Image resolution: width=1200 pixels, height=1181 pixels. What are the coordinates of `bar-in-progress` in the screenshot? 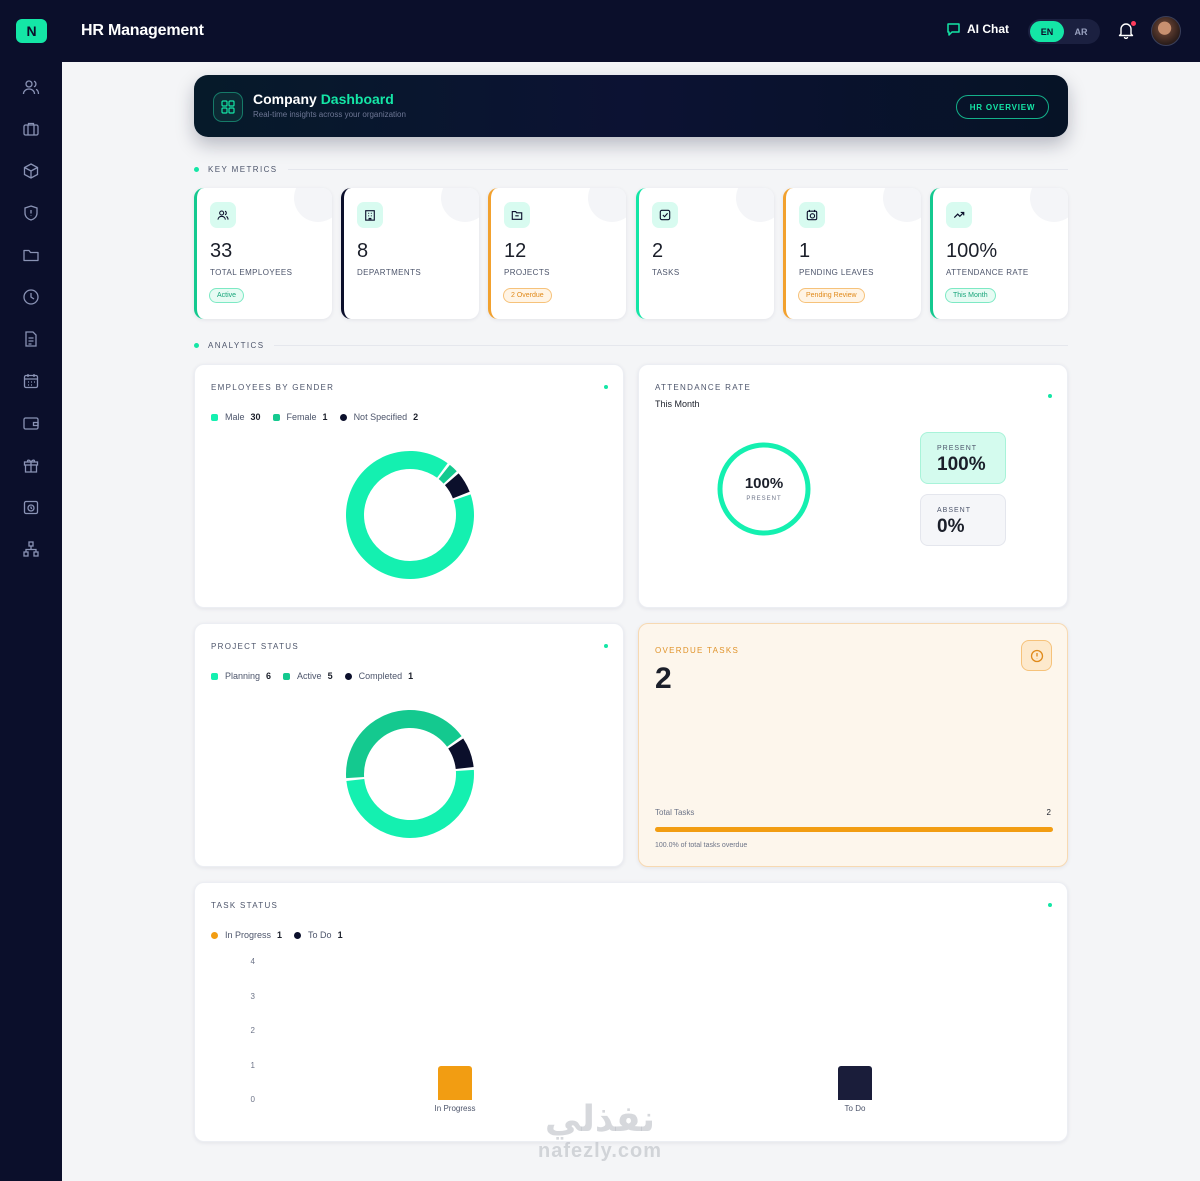 It's located at (455, 1082).